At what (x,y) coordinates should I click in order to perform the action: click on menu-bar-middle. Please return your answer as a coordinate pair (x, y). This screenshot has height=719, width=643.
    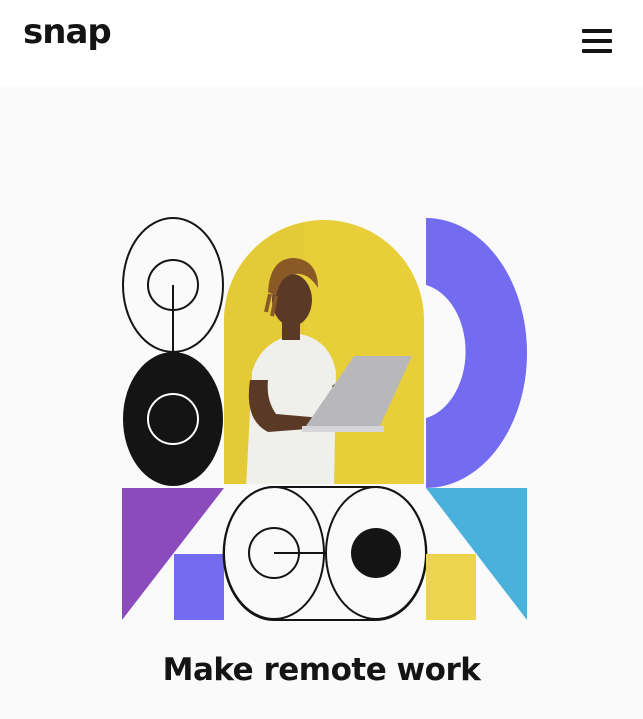
    Looking at the image, I should click on (597, 41).